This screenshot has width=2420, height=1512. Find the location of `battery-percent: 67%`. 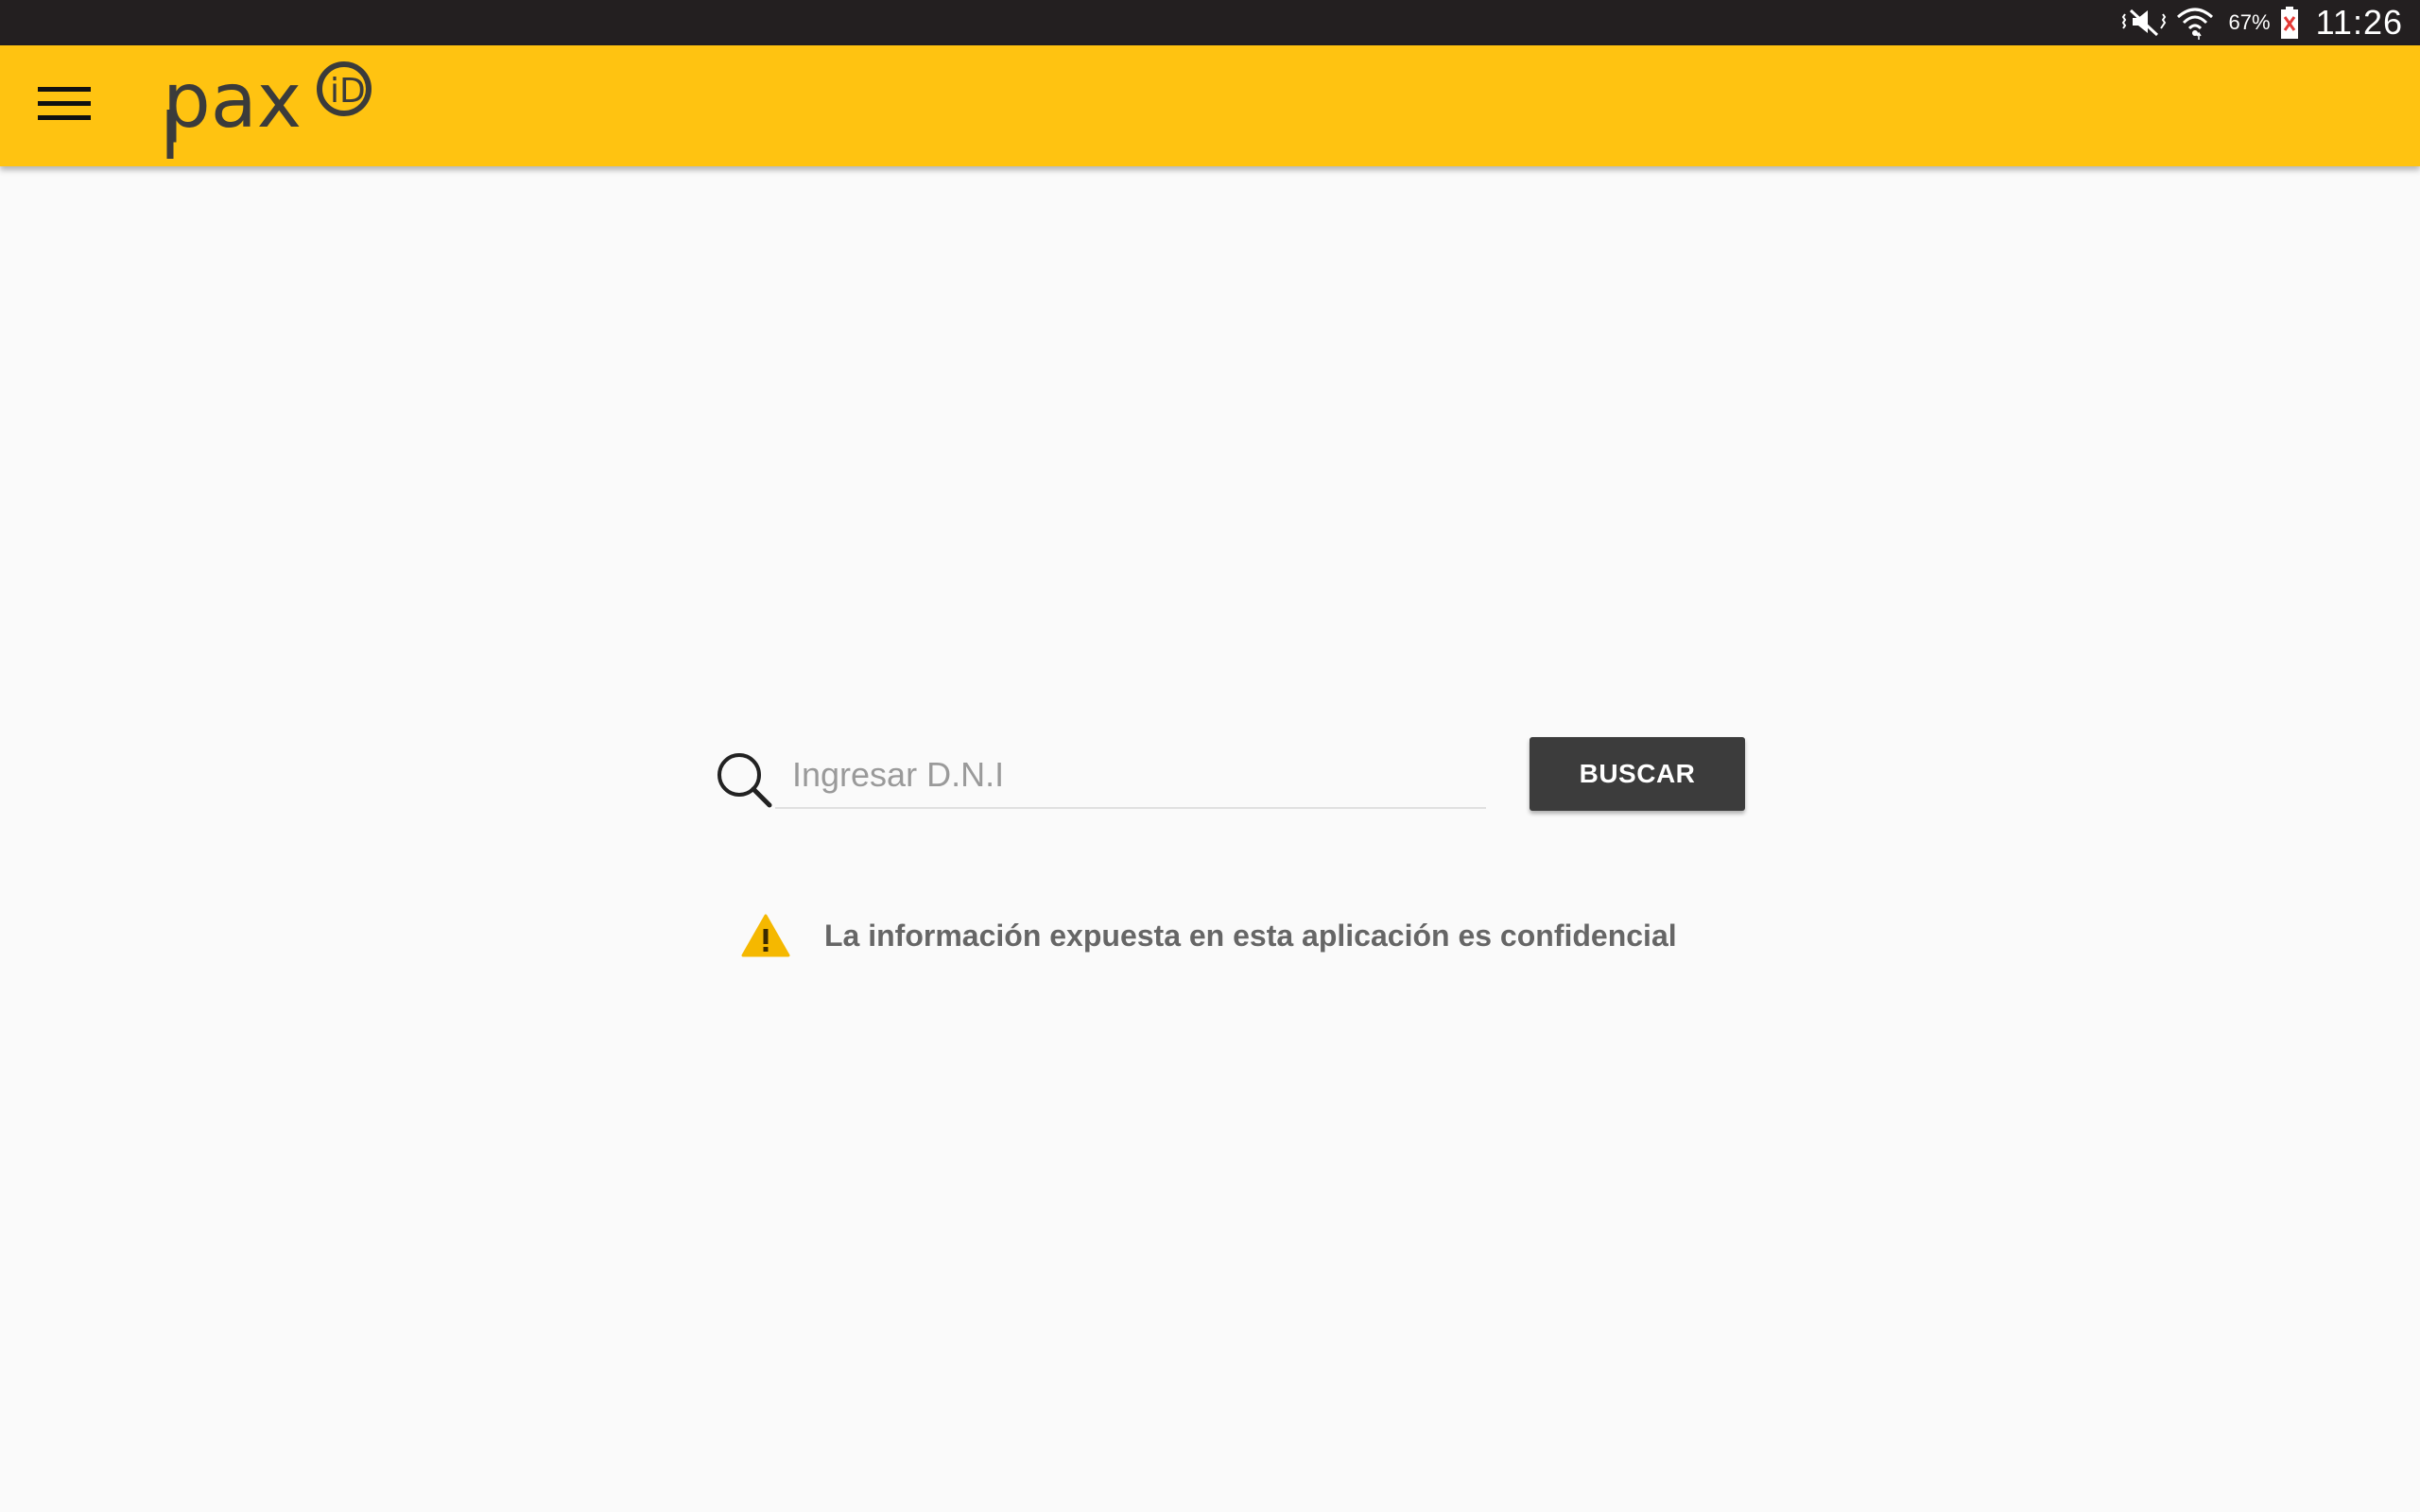

battery-percent: 67% is located at coordinates (2249, 22).